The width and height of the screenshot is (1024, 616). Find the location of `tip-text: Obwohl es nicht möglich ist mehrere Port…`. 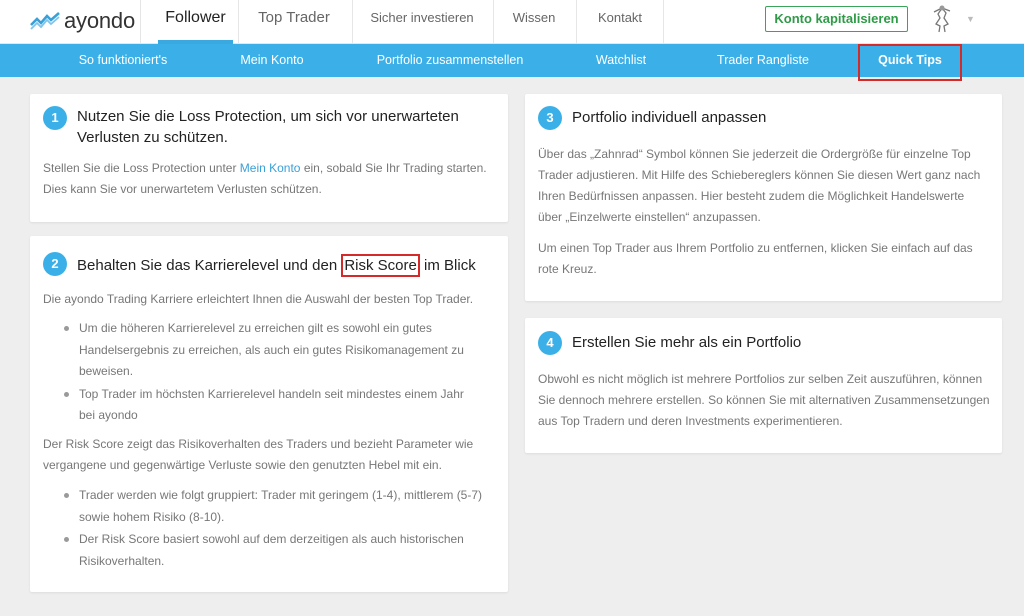

tip-text: Obwohl es nicht möglich ist mehrere Port… is located at coordinates (764, 400).